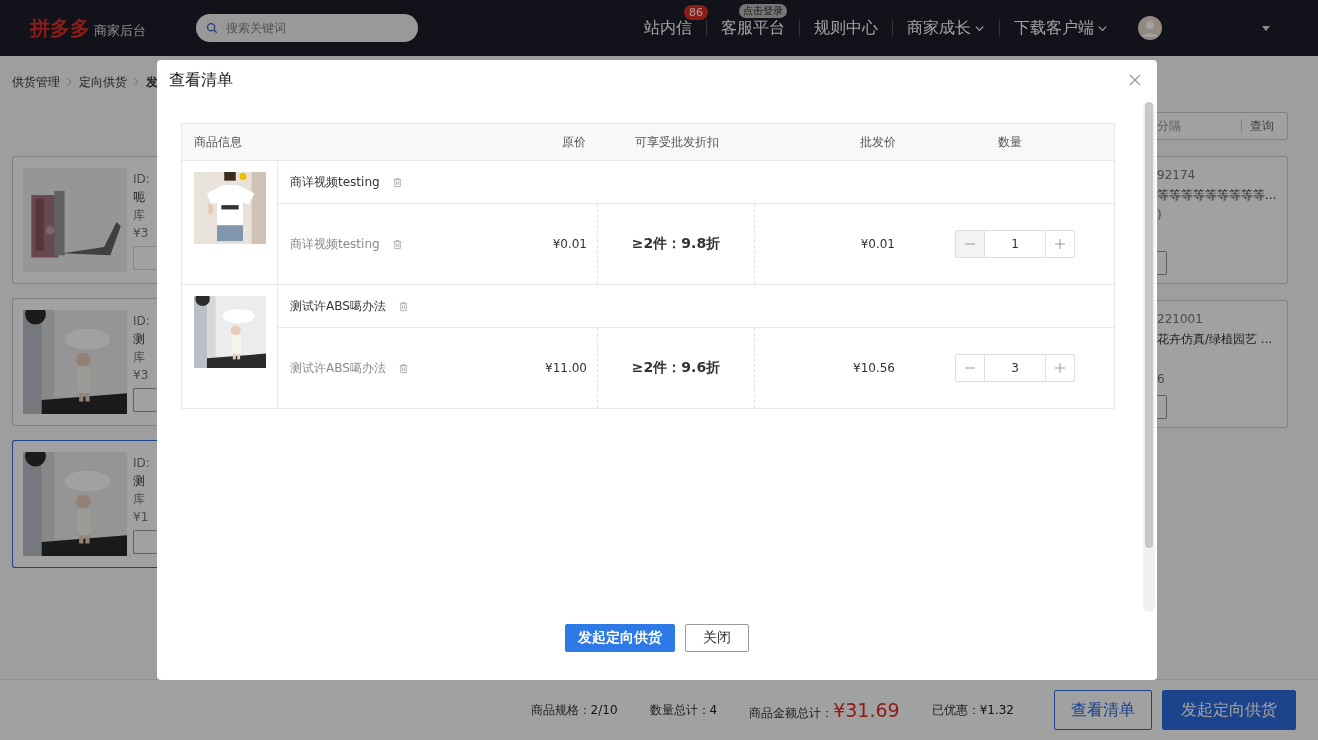  What do you see at coordinates (753, 28) in the screenshot?
I see `nav-link: 客服平台` at bounding box center [753, 28].